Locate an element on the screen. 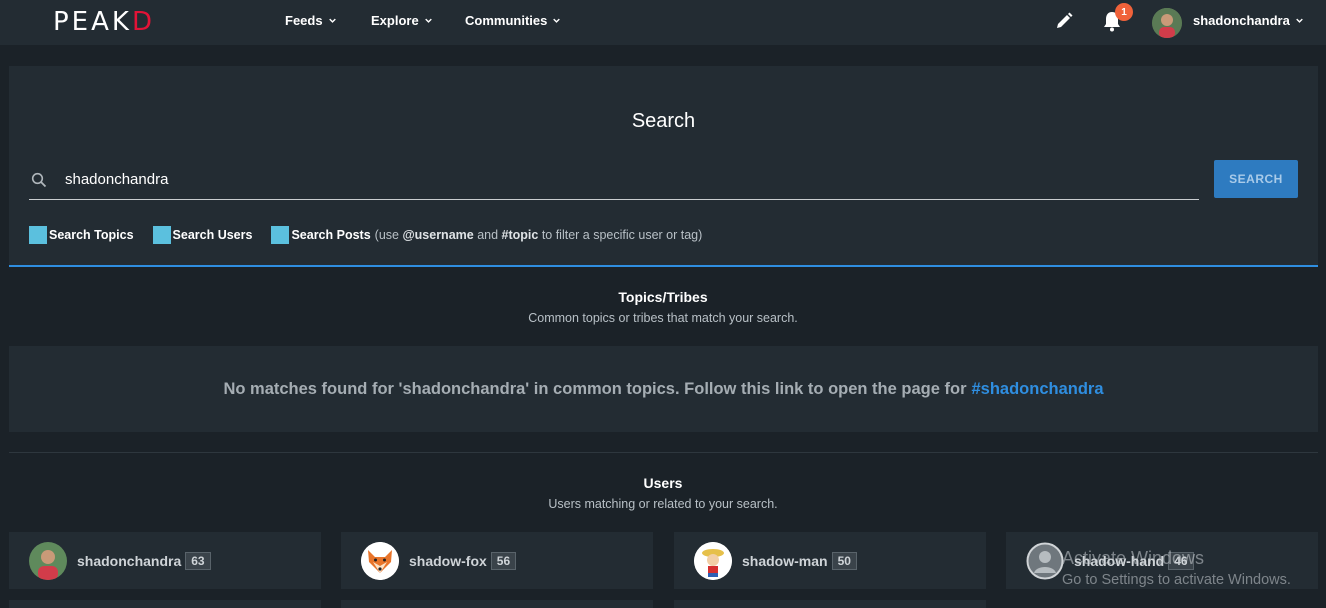 The width and height of the screenshot is (1326, 608). fox-icon is located at coordinates (380, 560).